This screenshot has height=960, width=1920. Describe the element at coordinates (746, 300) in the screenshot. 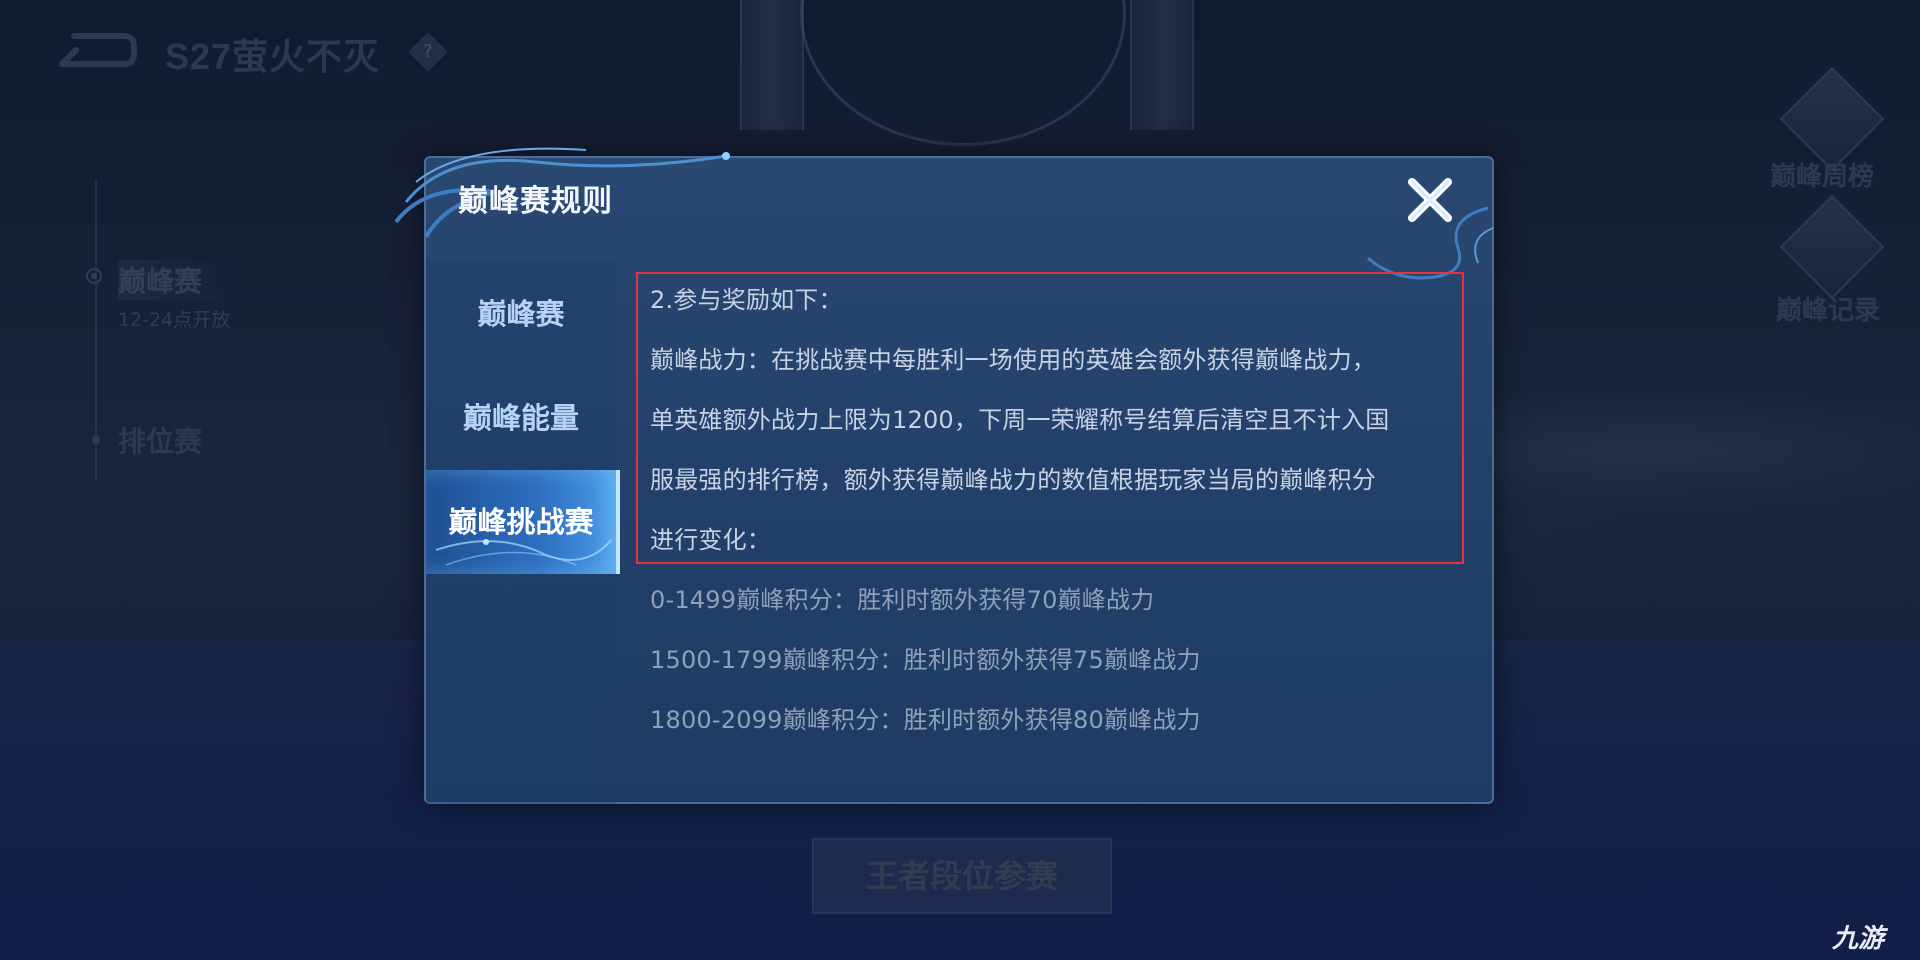

I see `rule-line: 2.参与奖励如下：` at that location.